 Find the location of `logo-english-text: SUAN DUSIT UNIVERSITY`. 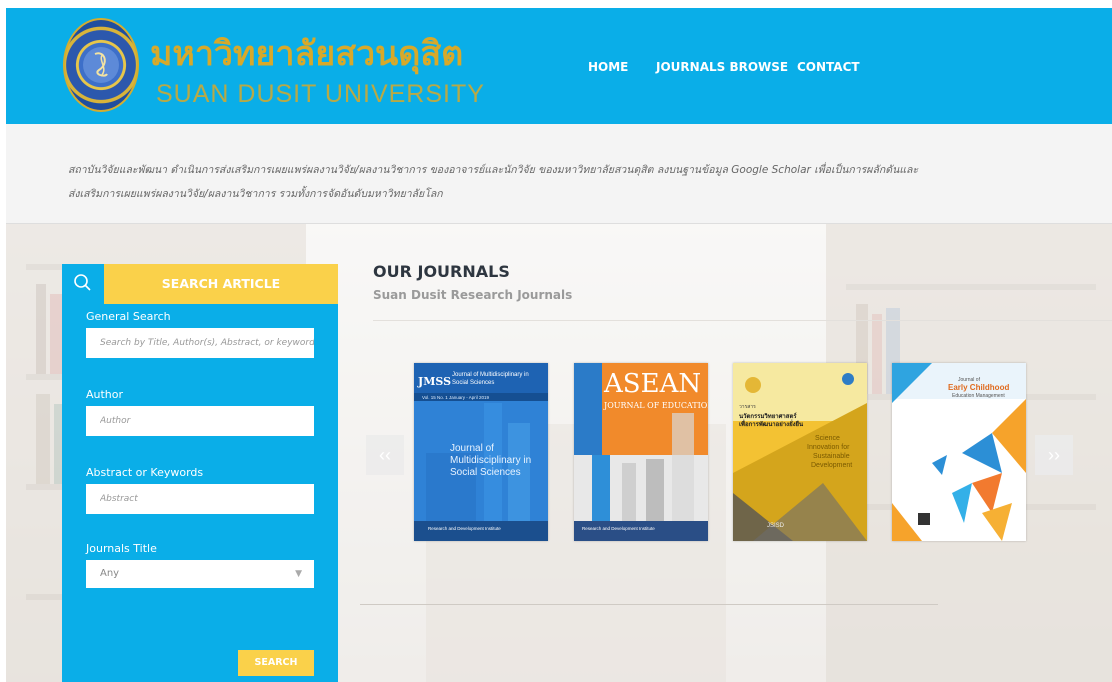

logo-english-text: SUAN DUSIT UNIVERSITY is located at coordinates (320, 94).